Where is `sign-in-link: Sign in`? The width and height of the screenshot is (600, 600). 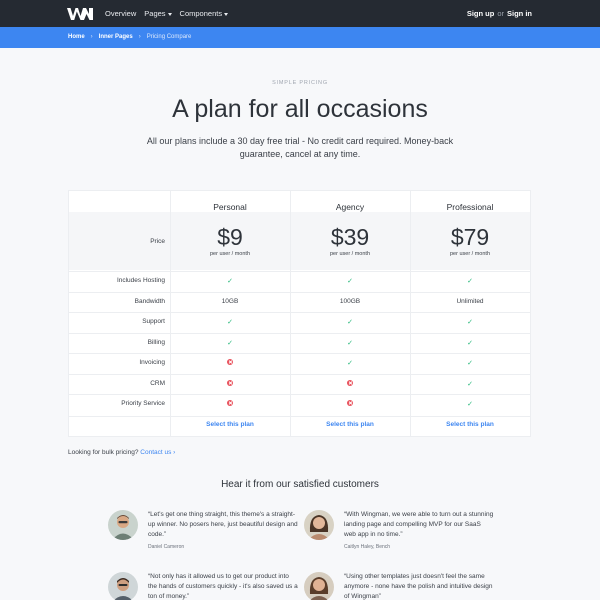
sign-in-link: Sign in is located at coordinates (519, 13).